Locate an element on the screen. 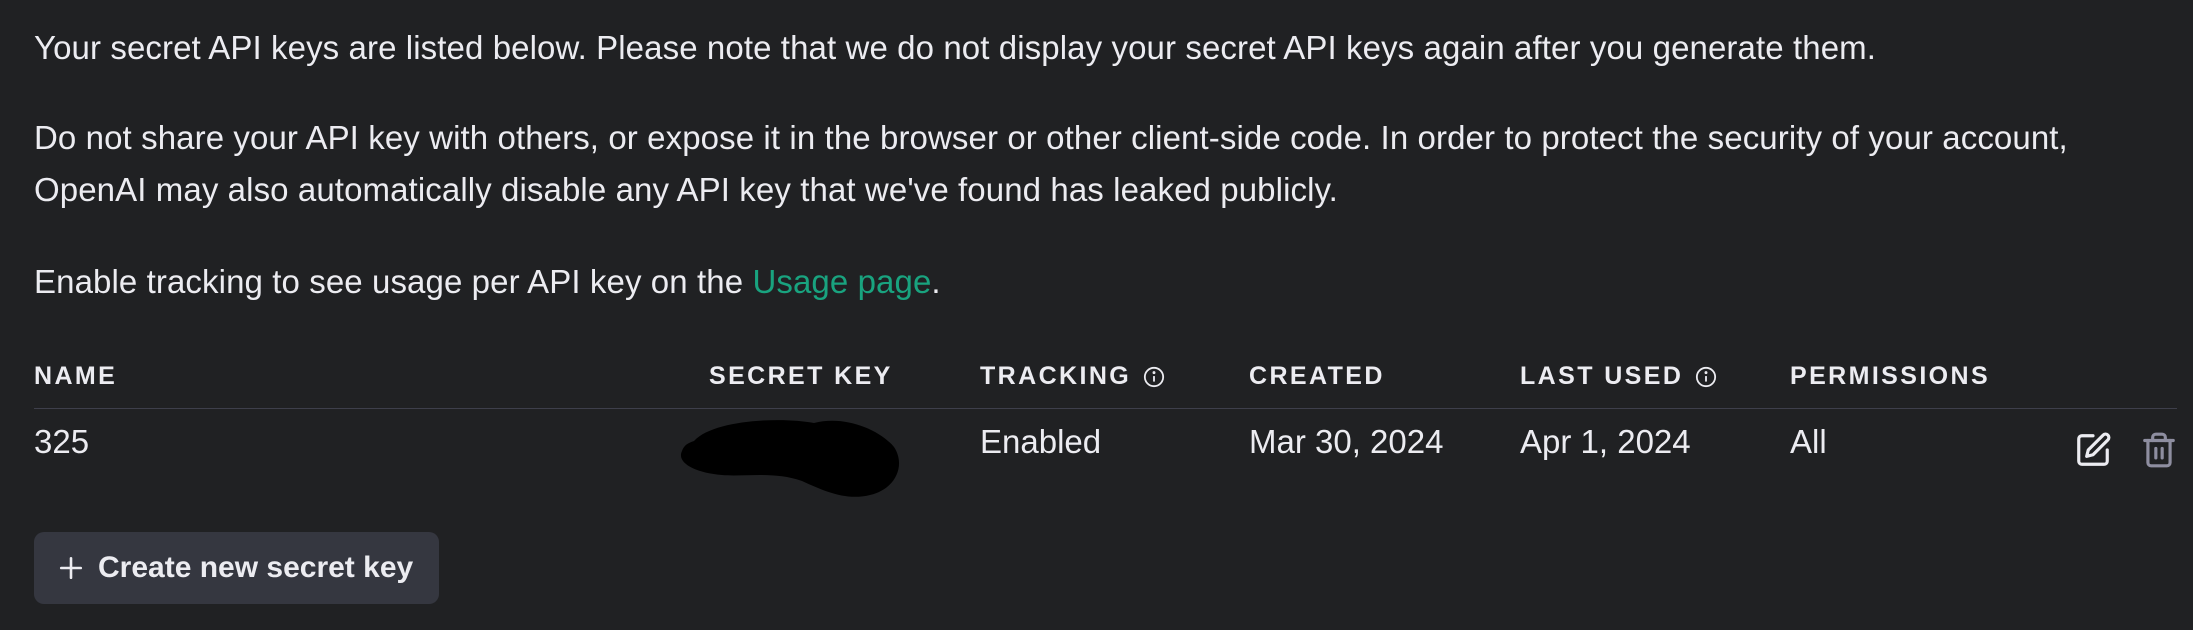 This screenshot has height=630, width=2193. column-header-permissions: PERMISSIONS is located at coordinates (1890, 376).